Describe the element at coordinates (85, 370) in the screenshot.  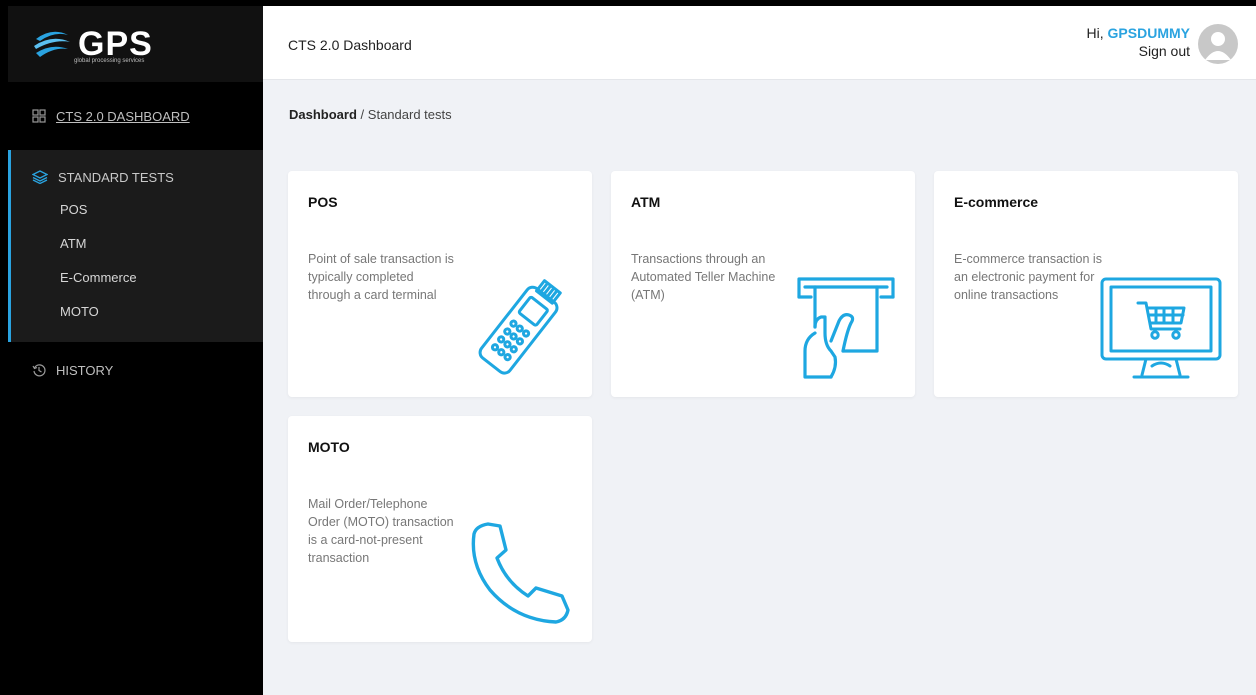
I see `sidebar-item-label: HISTORY` at that location.